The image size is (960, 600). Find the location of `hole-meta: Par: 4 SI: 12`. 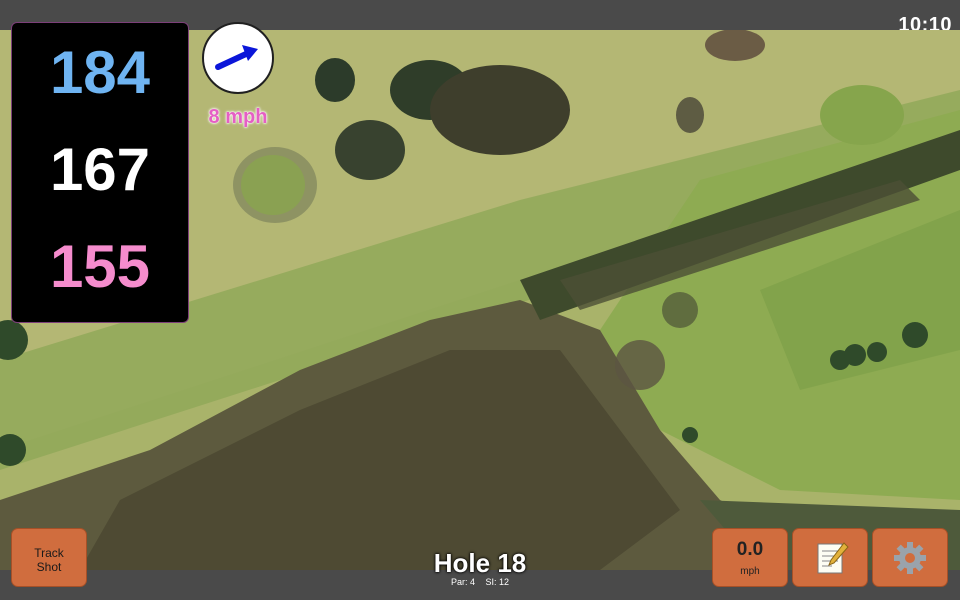

hole-meta: Par: 4 SI: 12 is located at coordinates (480, 582).